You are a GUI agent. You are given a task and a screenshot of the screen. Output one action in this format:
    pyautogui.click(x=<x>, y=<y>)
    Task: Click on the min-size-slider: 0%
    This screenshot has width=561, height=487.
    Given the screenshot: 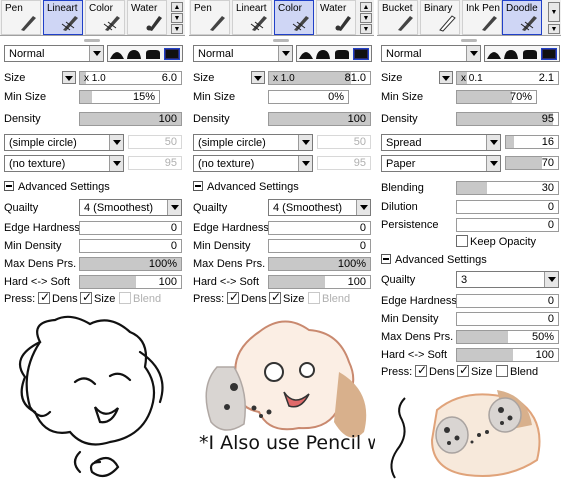 What is the action you would take?
    pyautogui.click(x=308, y=97)
    